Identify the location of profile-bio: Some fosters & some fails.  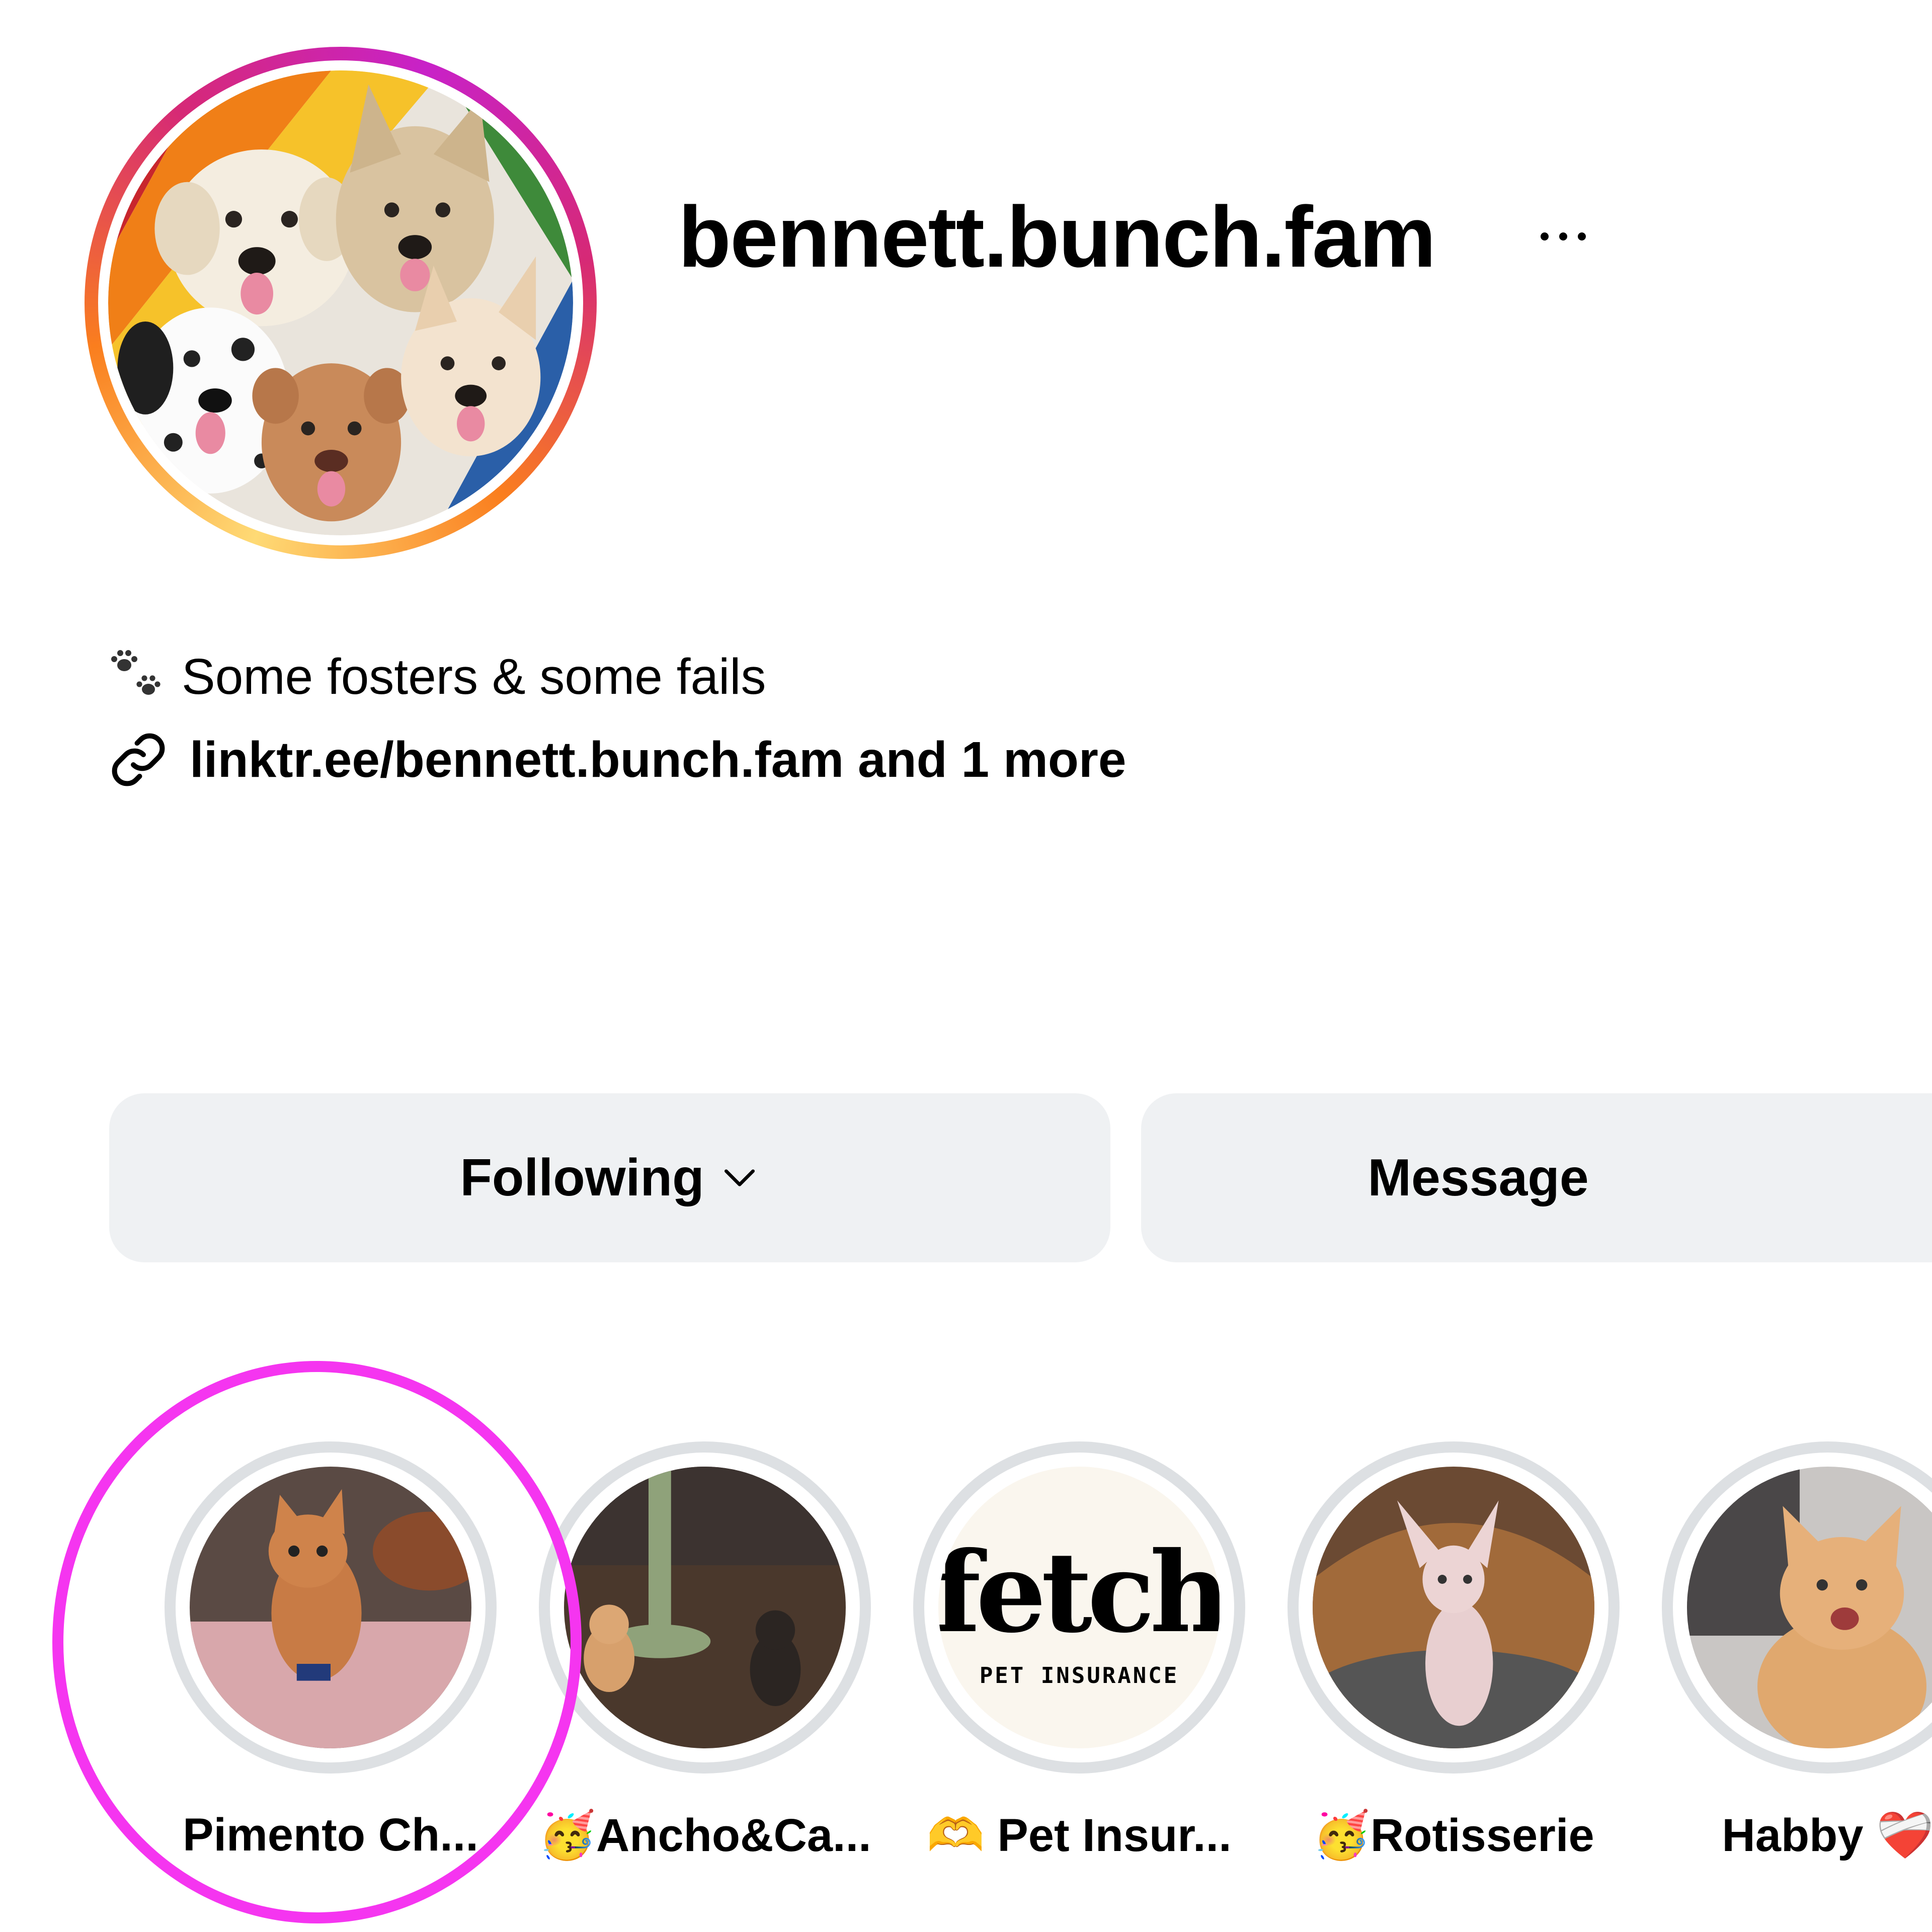
(437, 676).